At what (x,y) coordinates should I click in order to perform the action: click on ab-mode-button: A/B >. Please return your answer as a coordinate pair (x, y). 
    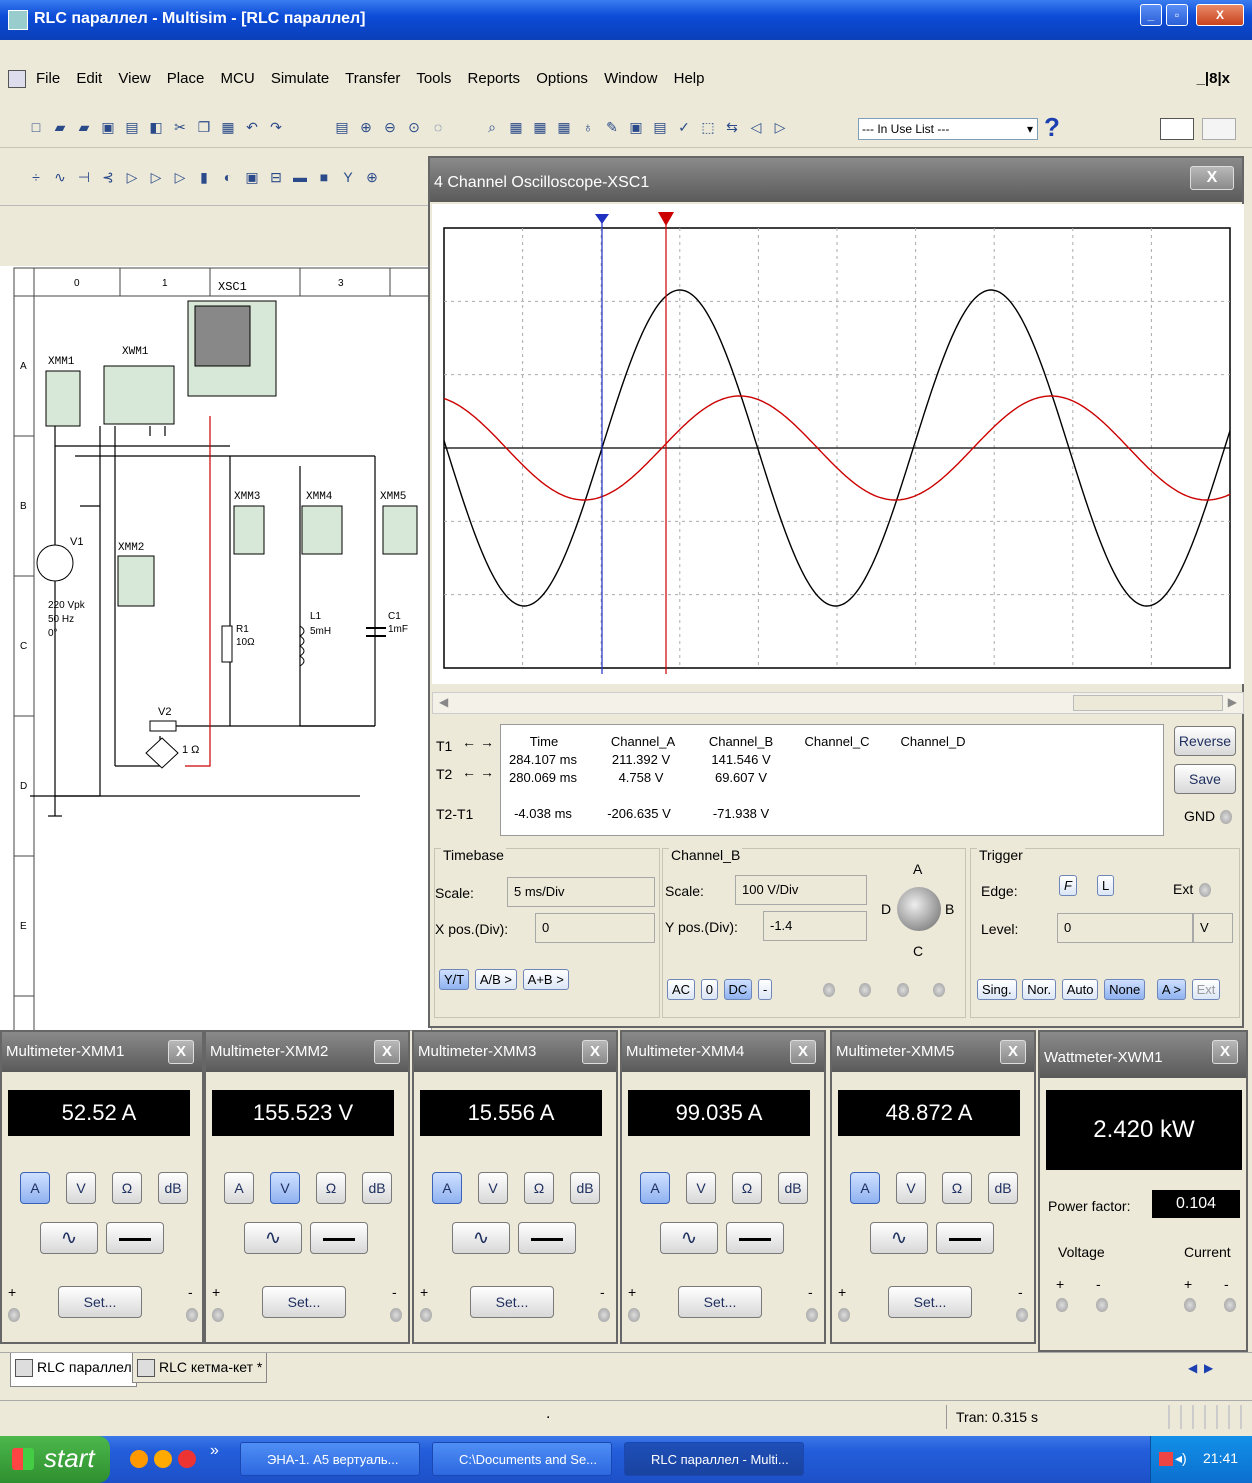
    Looking at the image, I should click on (496, 979).